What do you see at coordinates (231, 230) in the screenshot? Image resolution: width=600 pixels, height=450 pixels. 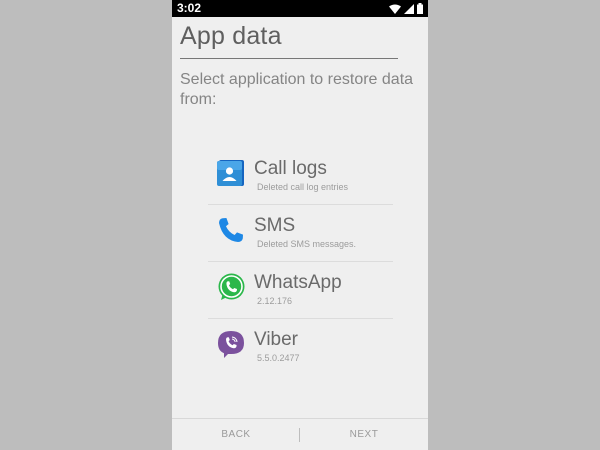 I see `phone-icon` at bounding box center [231, 230].